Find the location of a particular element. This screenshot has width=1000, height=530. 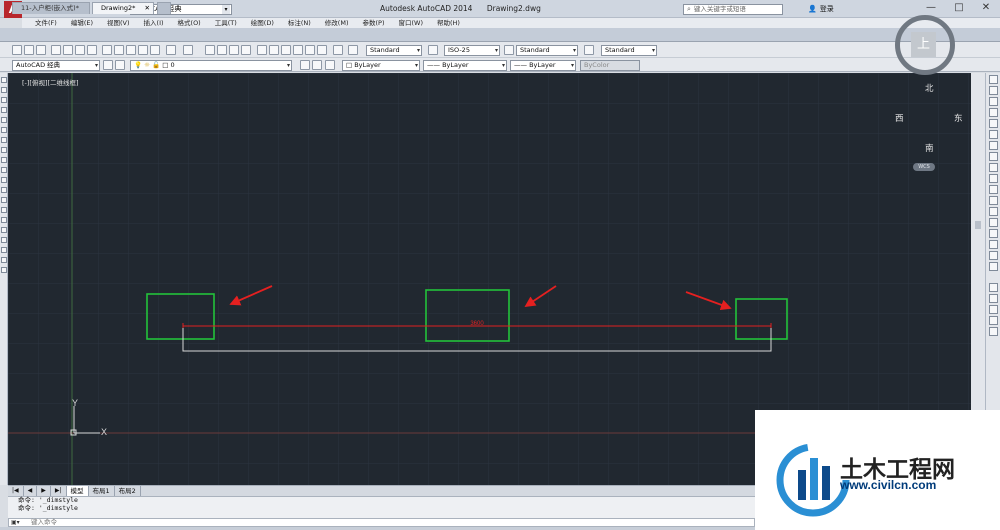

menu-draw: 绘图(D) is located at coordinates (262, 23).